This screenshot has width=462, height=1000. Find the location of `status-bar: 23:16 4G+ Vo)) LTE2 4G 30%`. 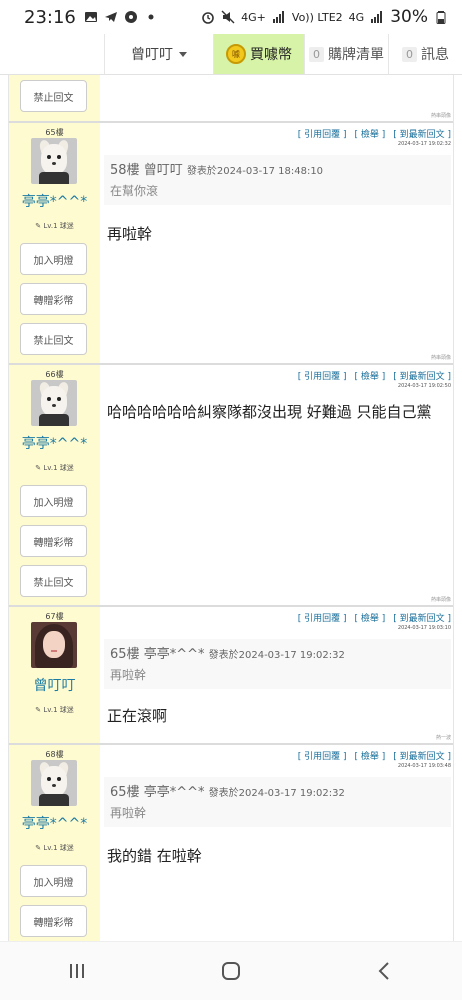

status-bar: 23:16 4G+ Vo)) LTE2 4G 30% is located at coordinates (231, 17).